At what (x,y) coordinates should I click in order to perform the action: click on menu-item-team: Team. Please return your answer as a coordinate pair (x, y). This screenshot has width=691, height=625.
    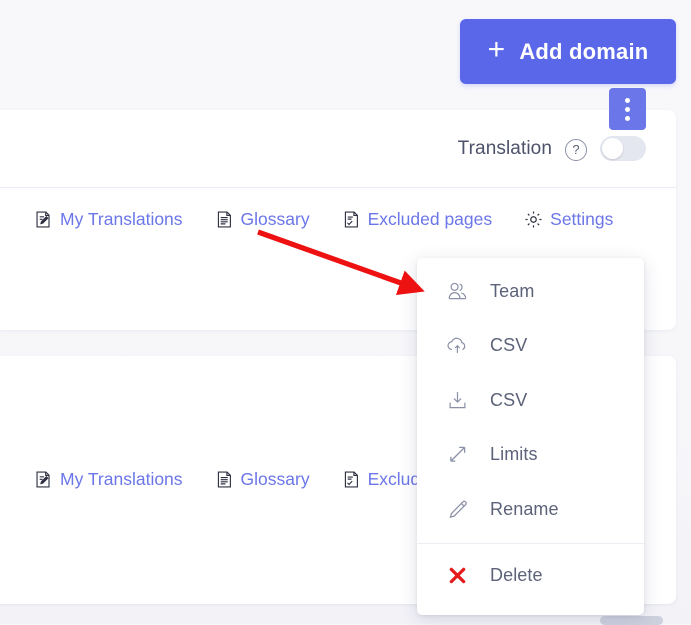
    Looking at the image, I should click on (530, 291).